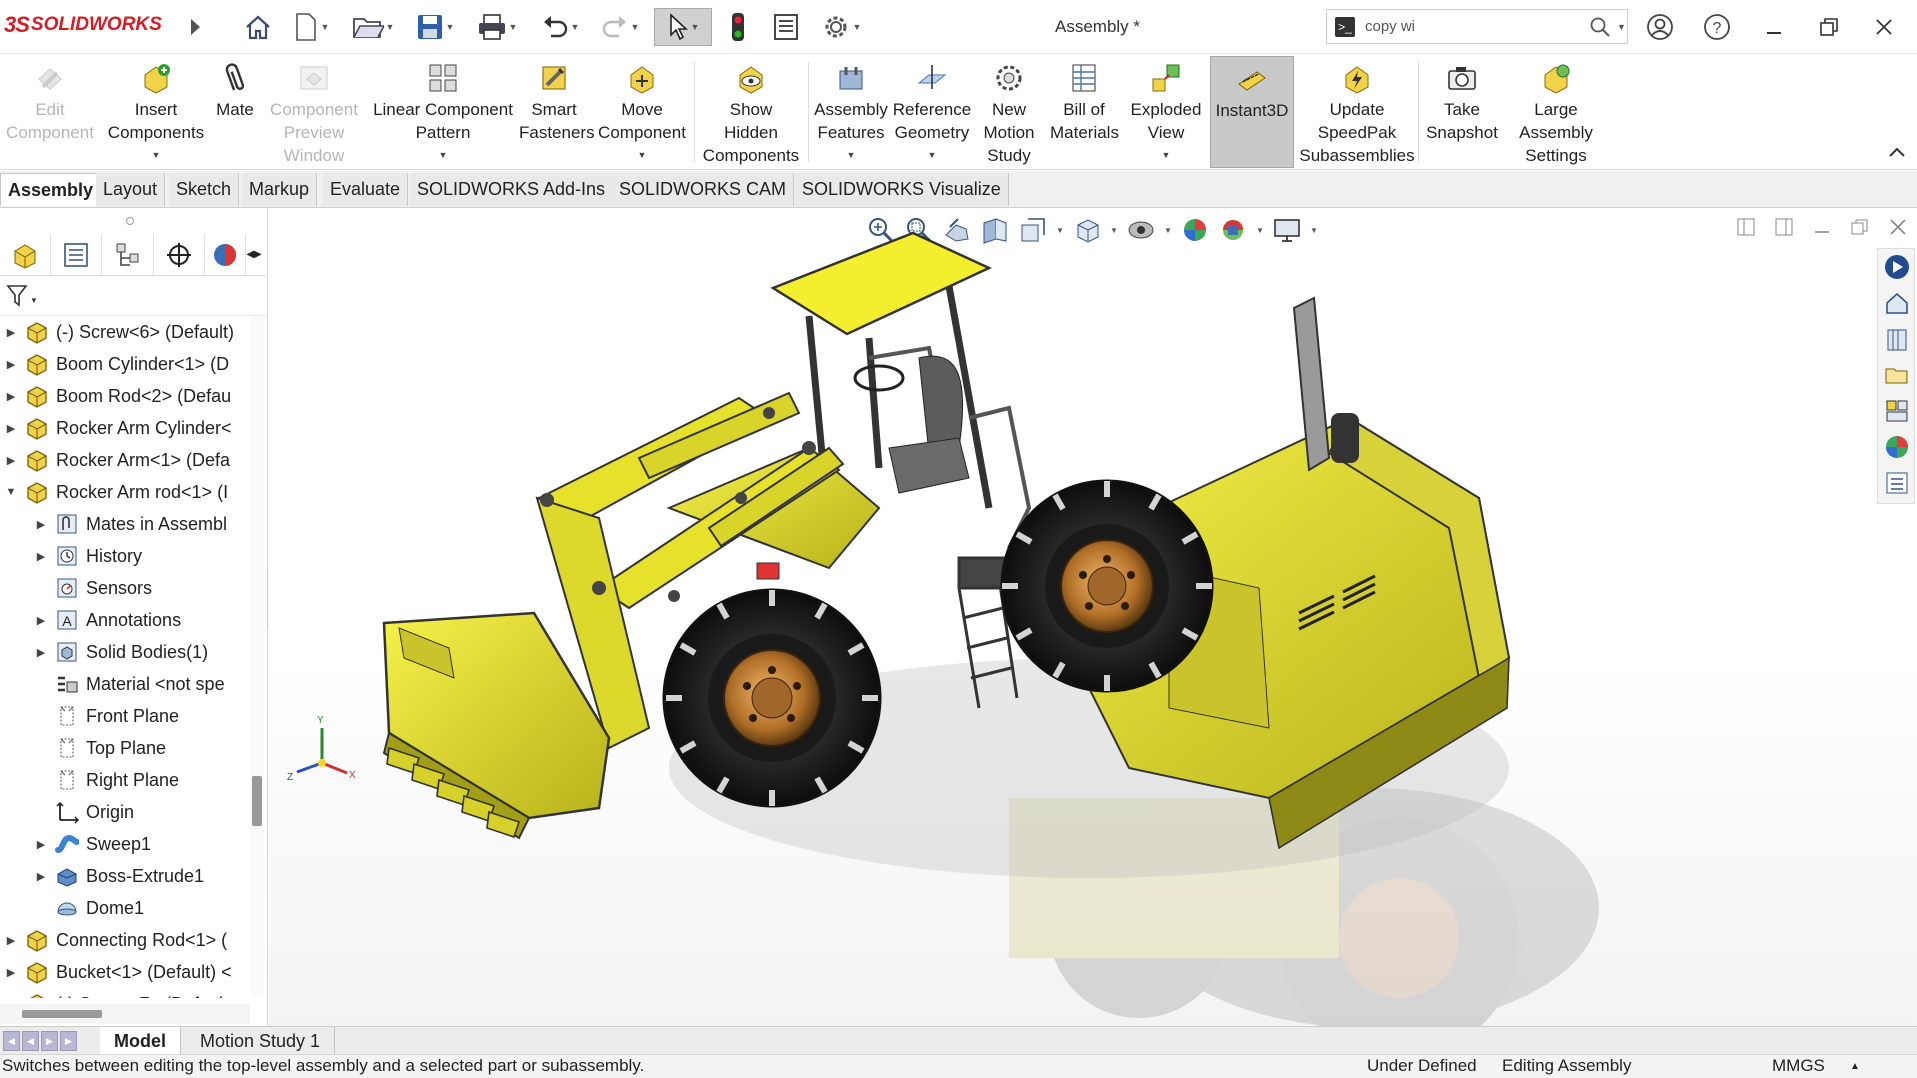 The width and height of the screenshot is (1917, 1078). Describe the element at coordinates (125, 972) in the screenshot. I see `tree-item: ▶ Bucket<1> (Default) <` at that location.